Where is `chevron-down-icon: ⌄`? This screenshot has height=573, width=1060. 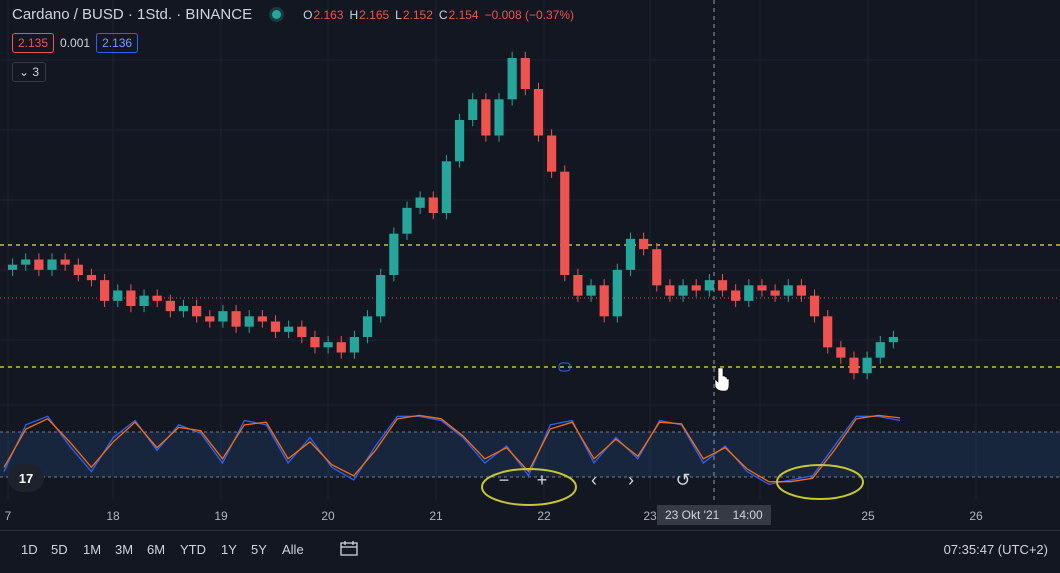 chevron-down-icon: ⌄ is located at coordinates (24, 72).